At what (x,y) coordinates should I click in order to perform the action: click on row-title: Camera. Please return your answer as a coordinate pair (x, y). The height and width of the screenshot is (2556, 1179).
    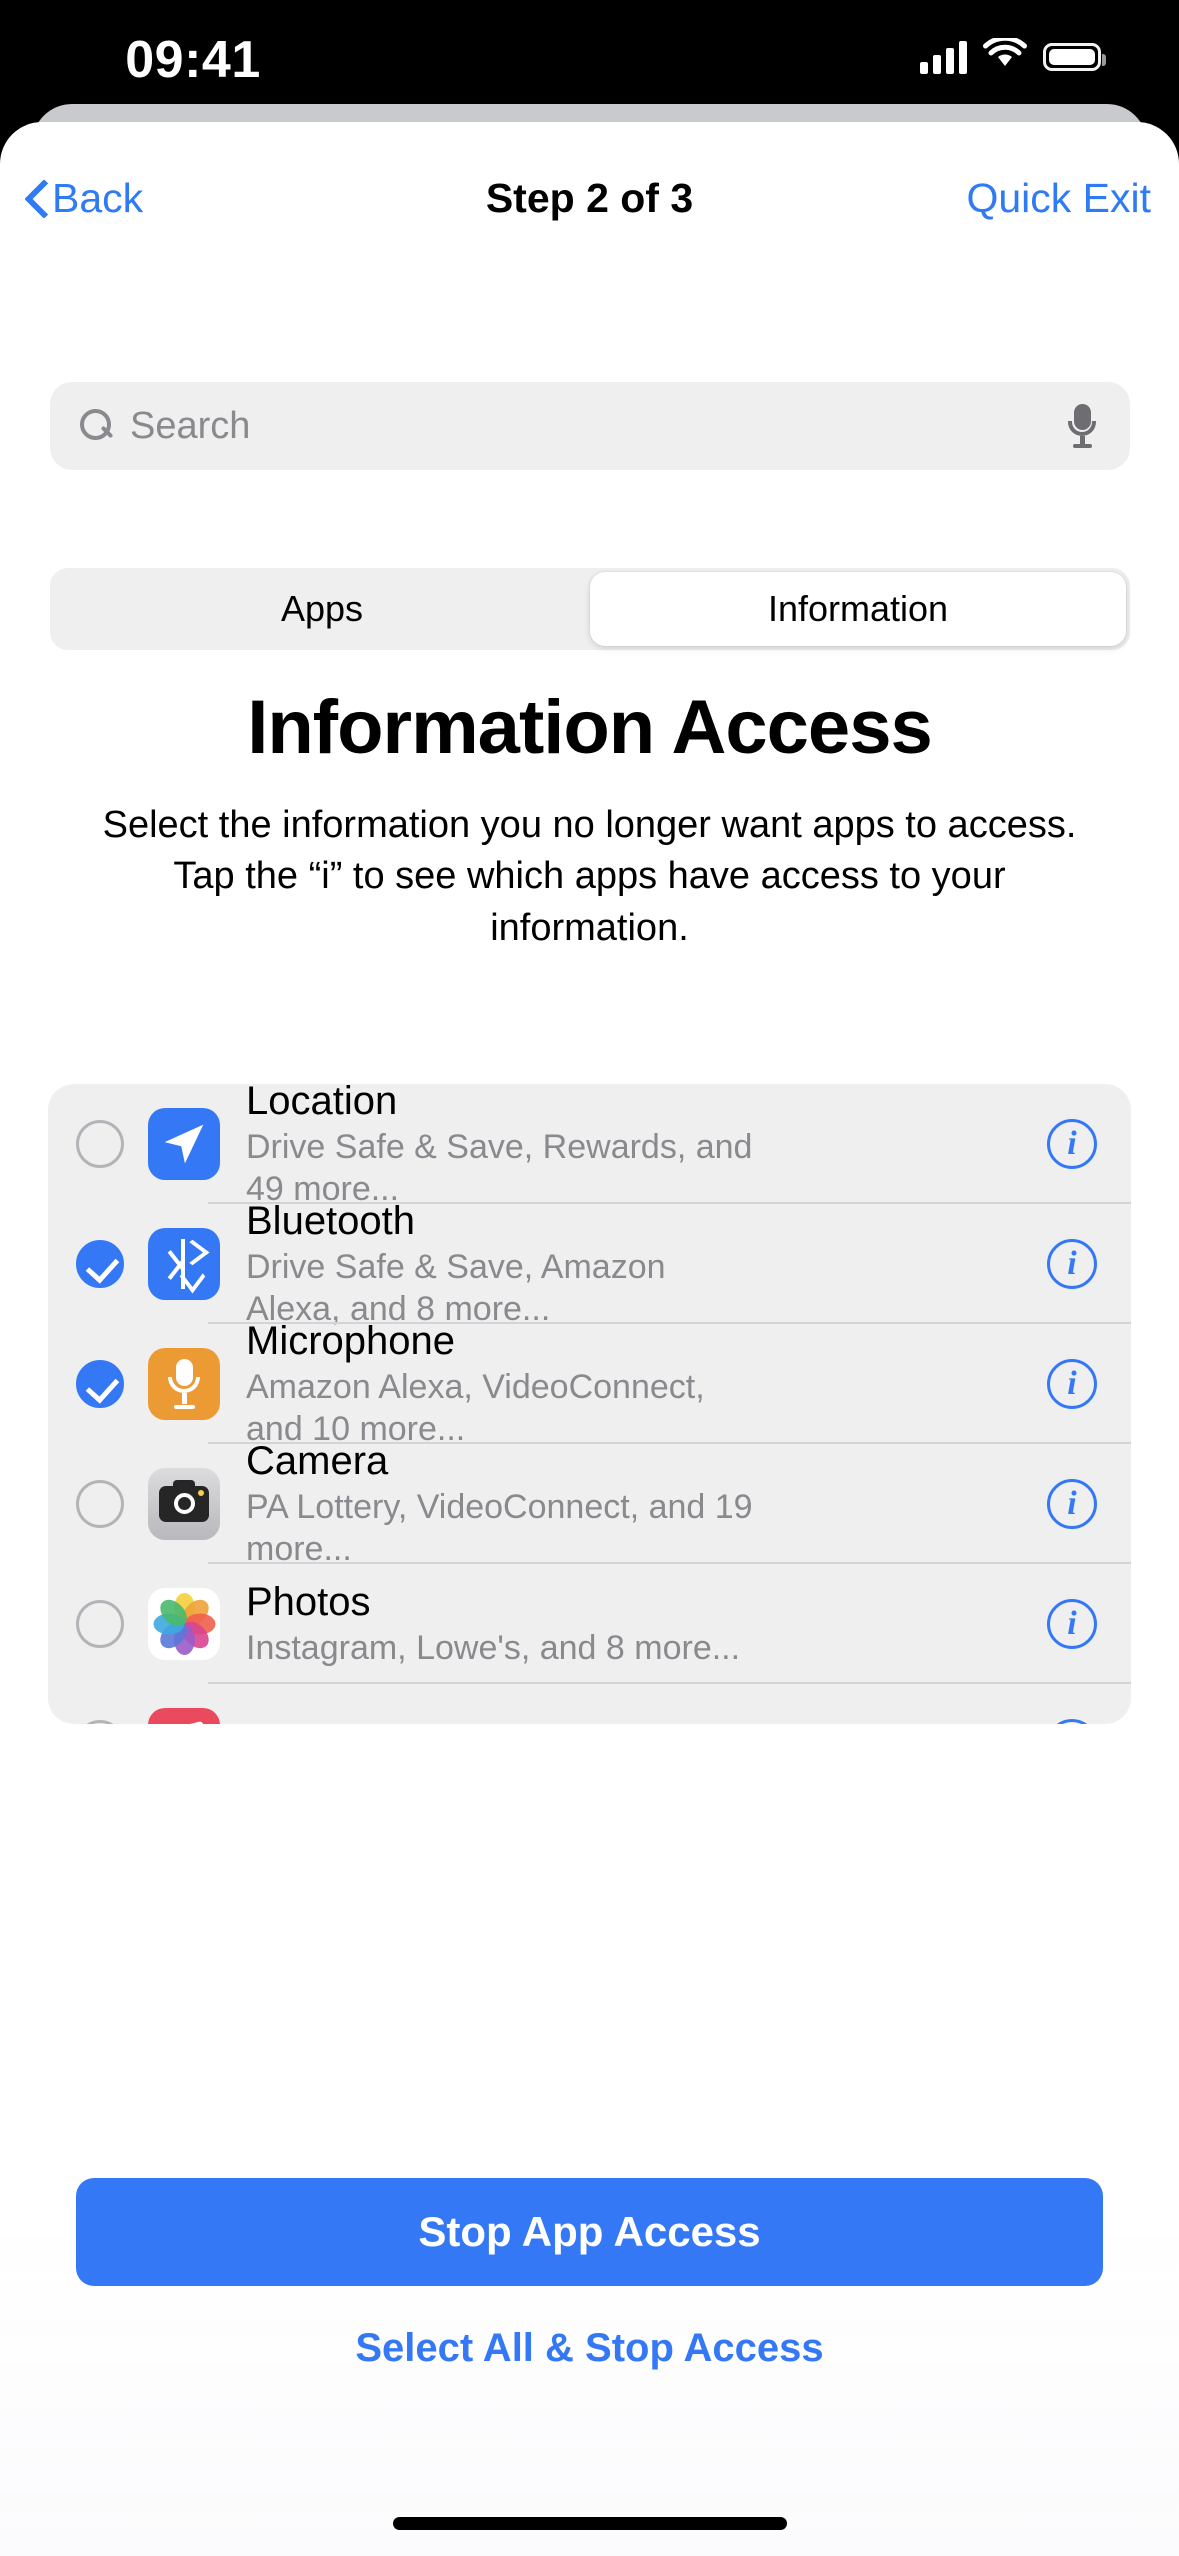
    Looking at the image, I should click on (317, 1460).